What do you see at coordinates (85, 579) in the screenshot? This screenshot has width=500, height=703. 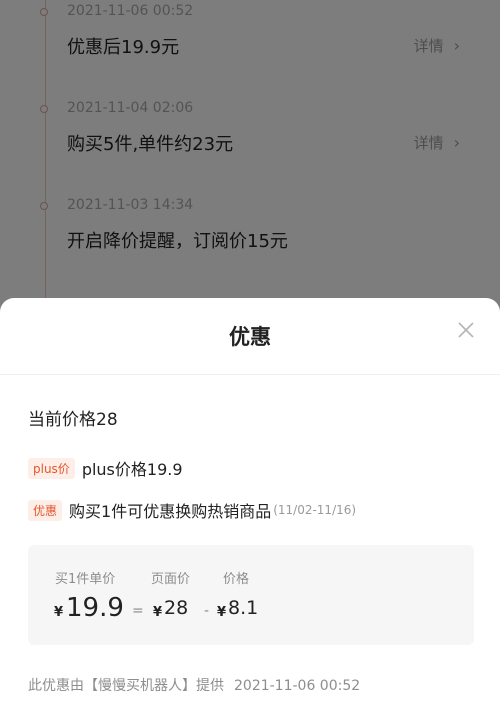 I see `label-unit-price: 买1件单价` at bounding box center [85, 579].